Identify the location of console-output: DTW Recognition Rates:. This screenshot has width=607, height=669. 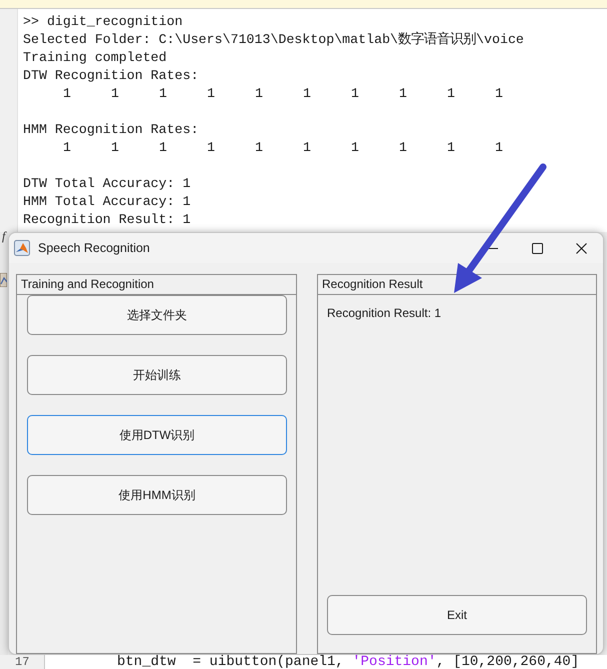
(111, 76).